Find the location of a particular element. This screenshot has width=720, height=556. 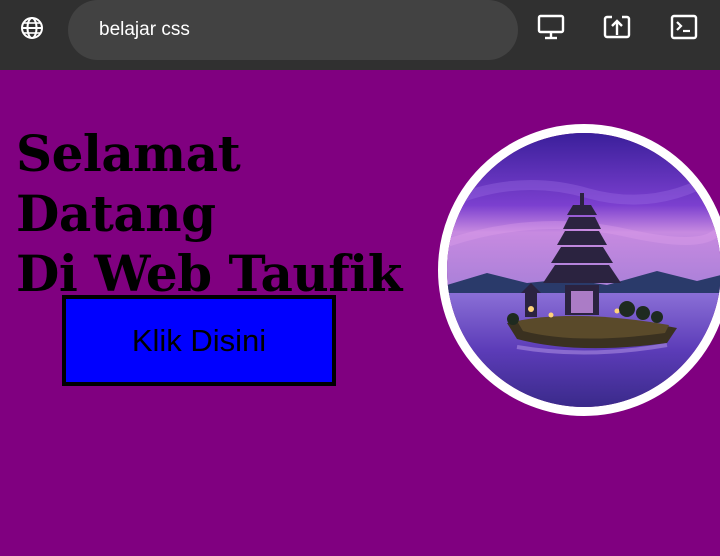

share-button is located at coordinates (617, 29).